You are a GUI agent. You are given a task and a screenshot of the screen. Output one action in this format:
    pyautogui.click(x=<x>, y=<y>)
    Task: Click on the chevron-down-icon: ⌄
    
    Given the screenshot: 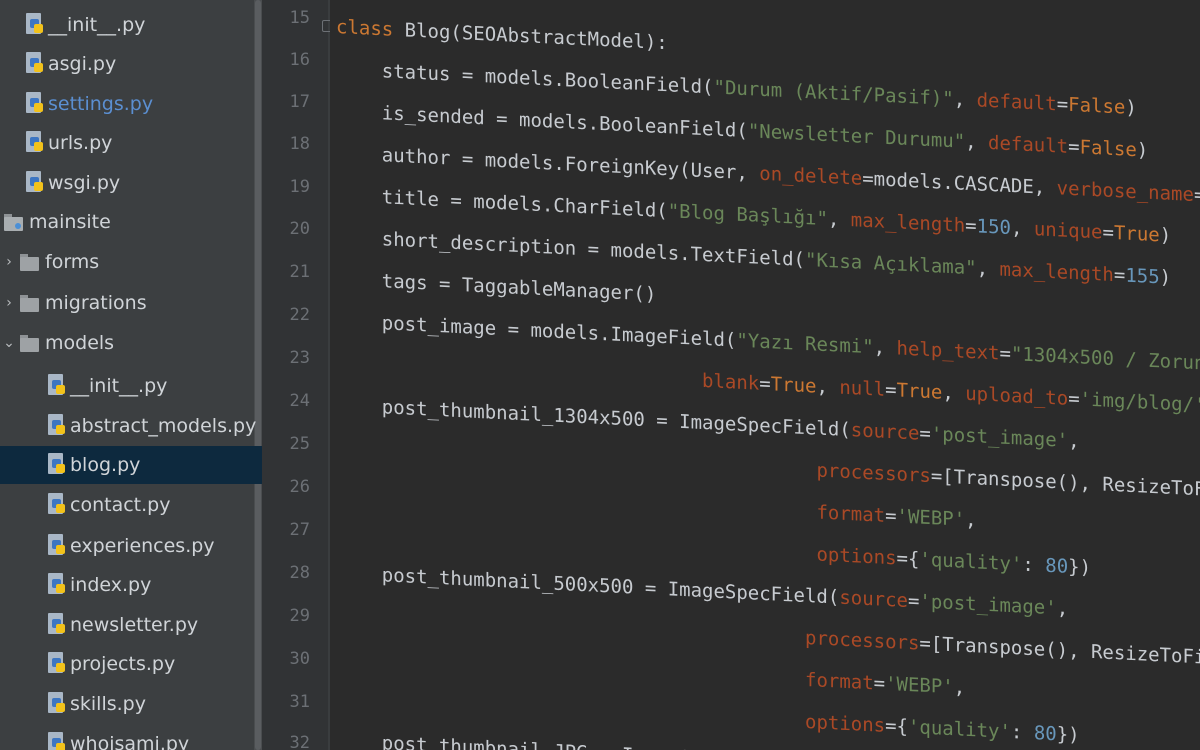 What is the action you would take?
    pyautogui.click(x=9, y=343)
    